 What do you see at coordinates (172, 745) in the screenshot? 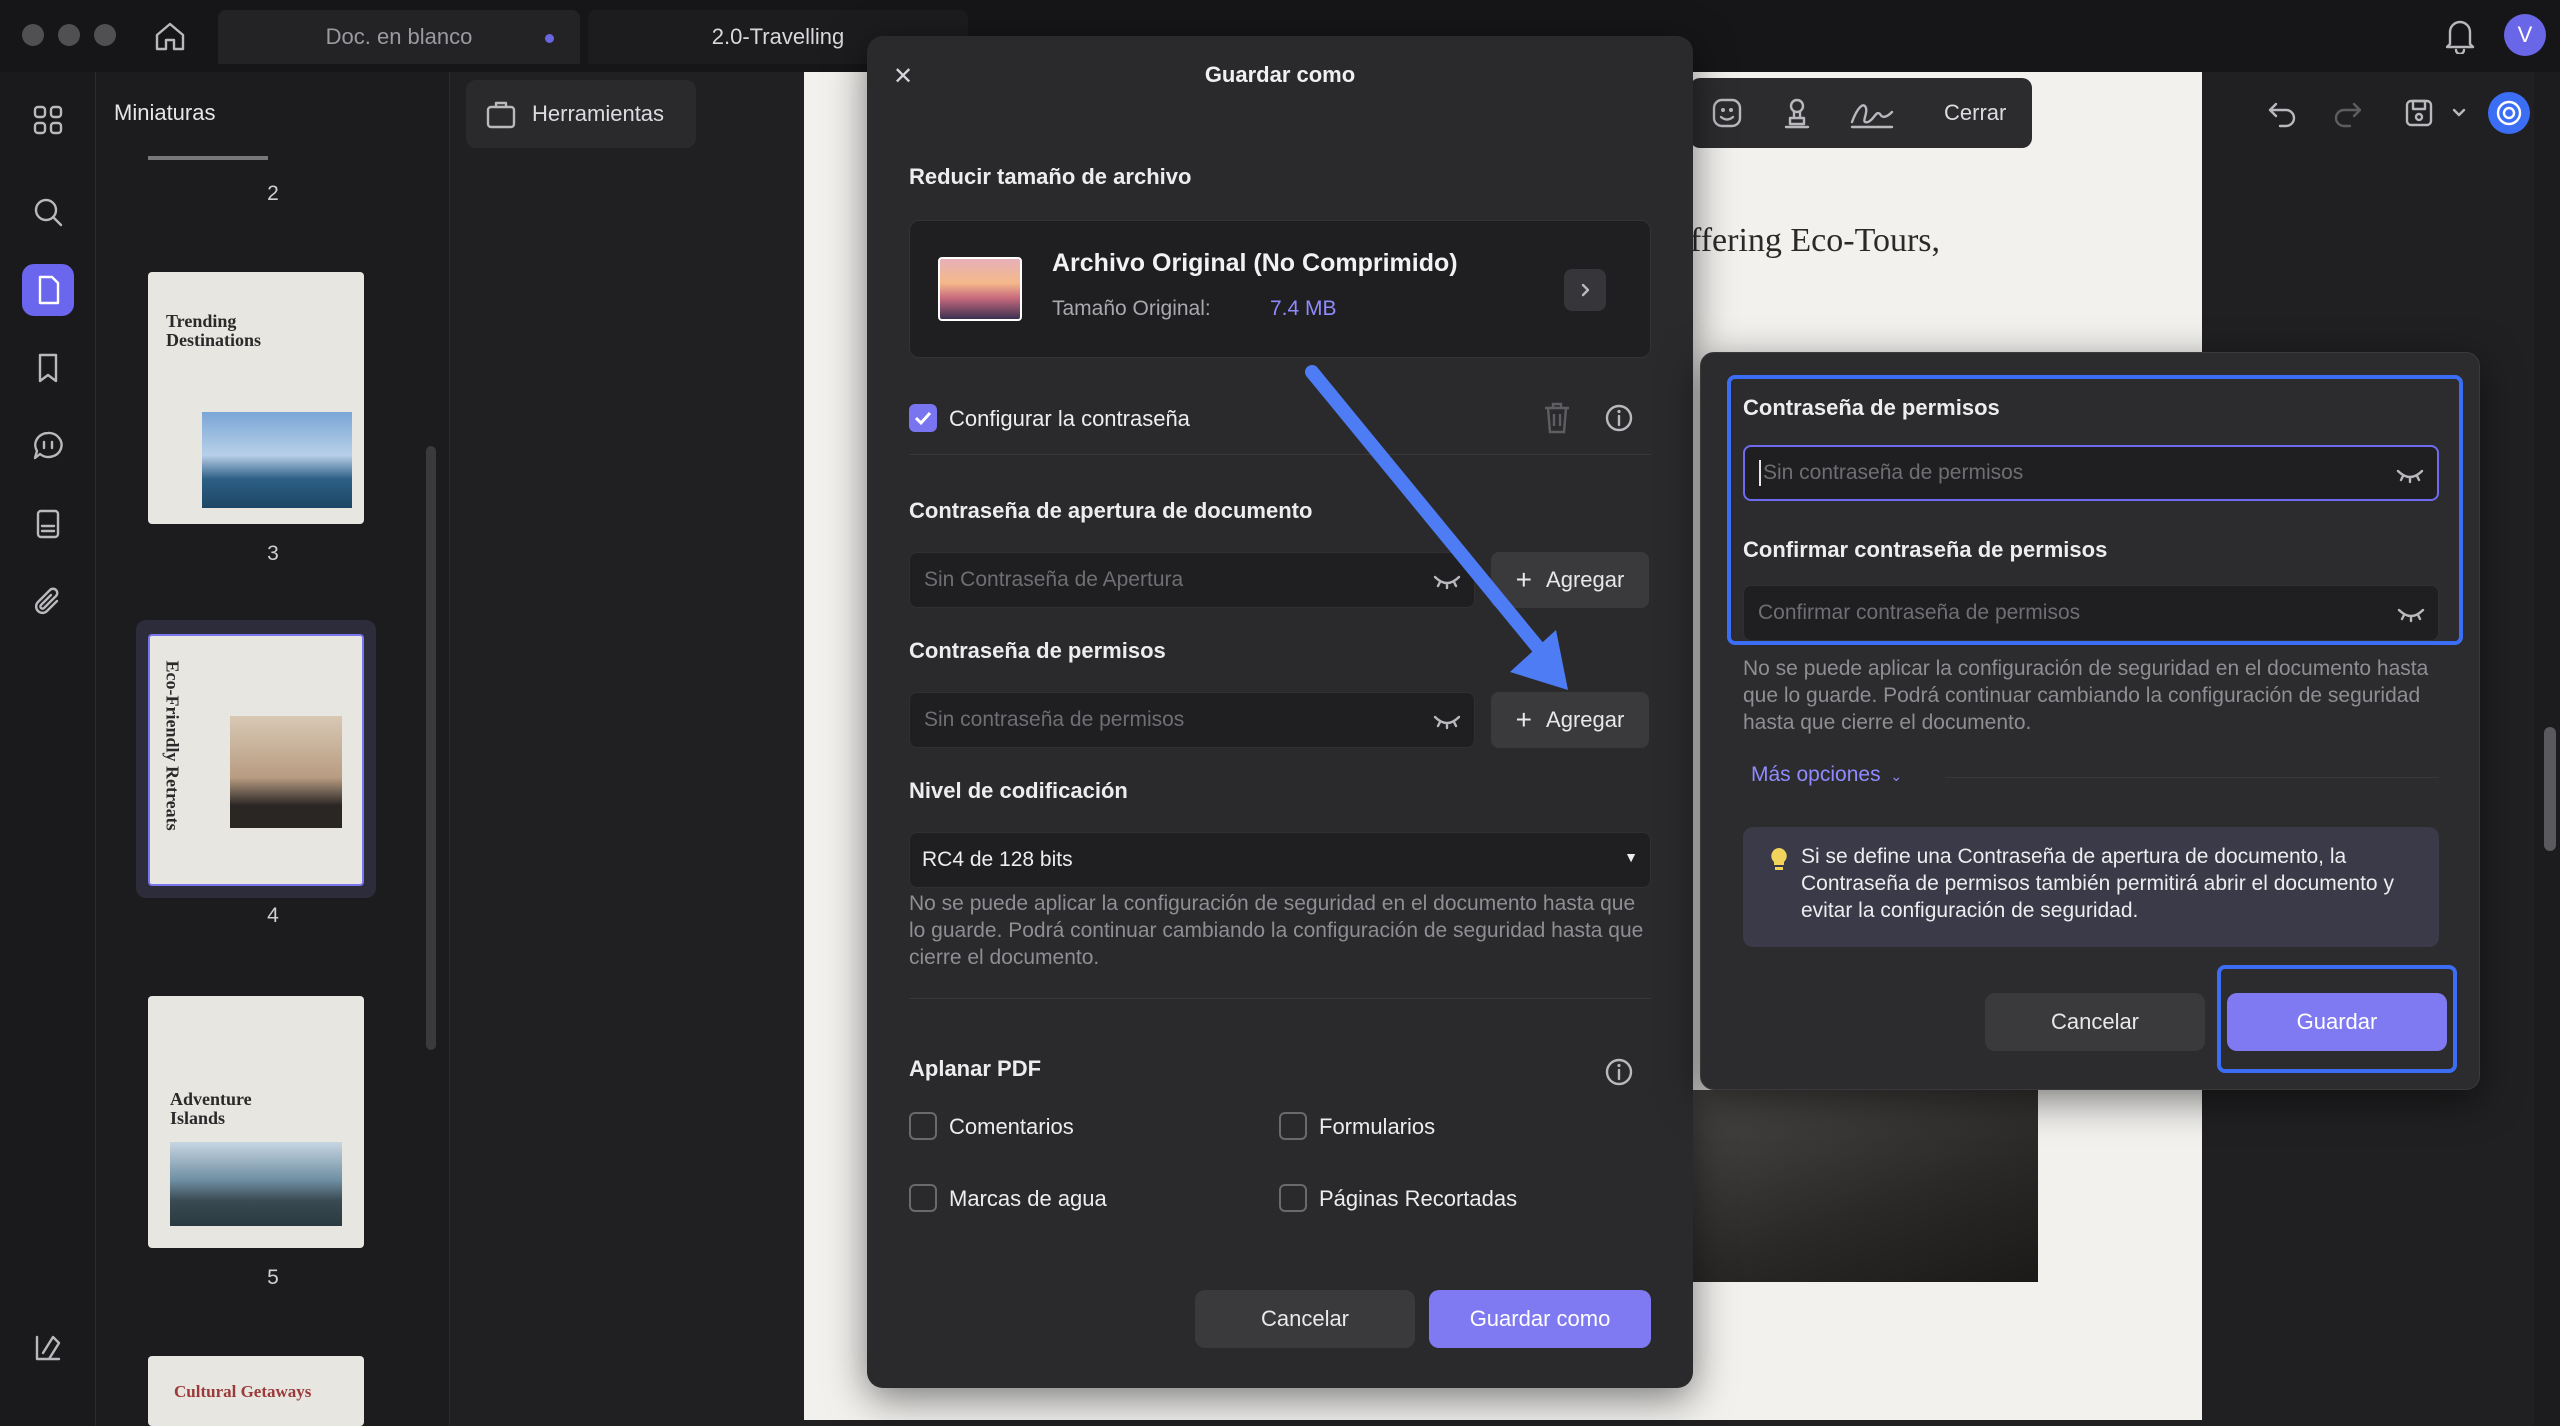
I see `page-heading: Eco-Friendly Retreats` at bounding box center [172, 745].